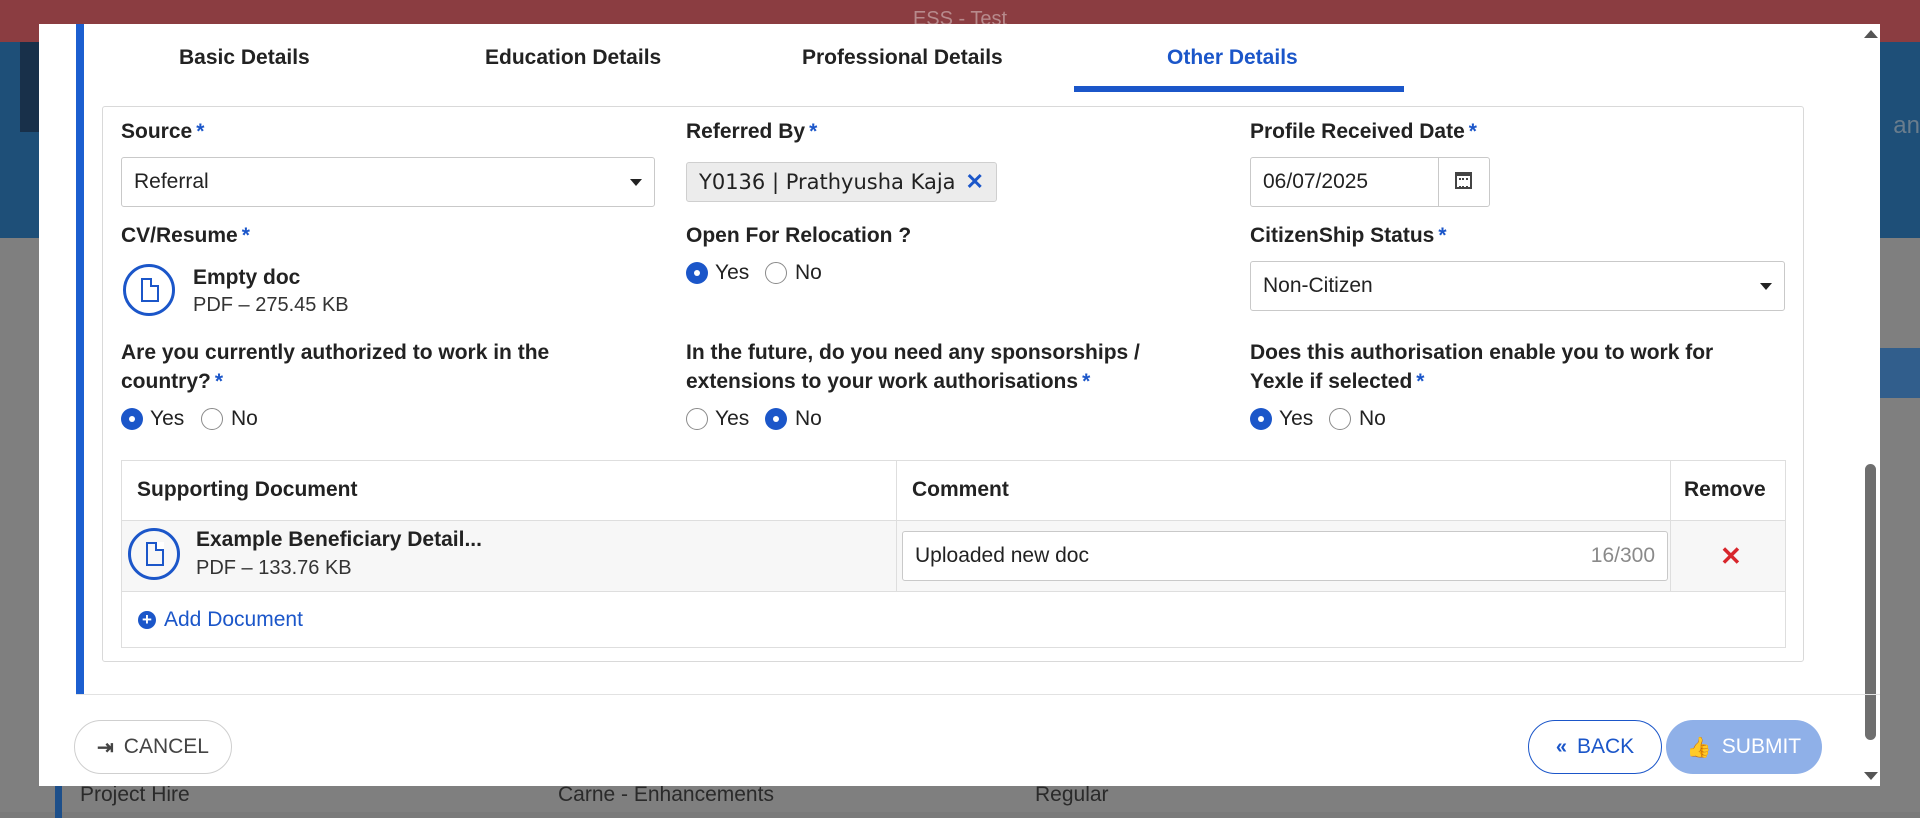  Describe the element at coordinates (1296, 418) in the screenshot. I see `authorisation-enable-yes-label: Yes` at that location.